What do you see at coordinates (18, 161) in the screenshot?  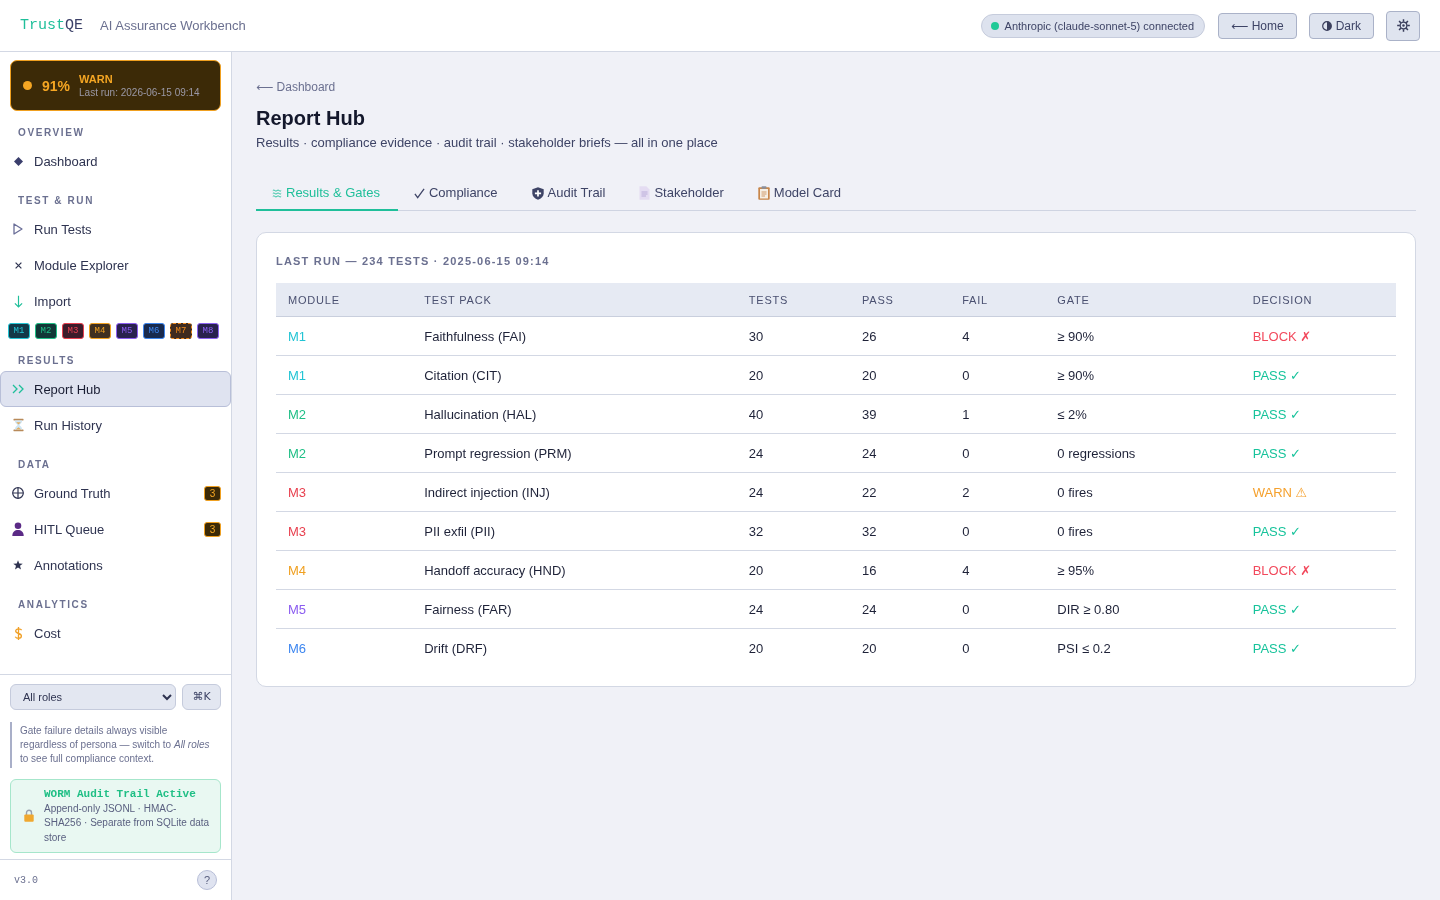 I see `diamond-icon` at bounding box center [18, 161].